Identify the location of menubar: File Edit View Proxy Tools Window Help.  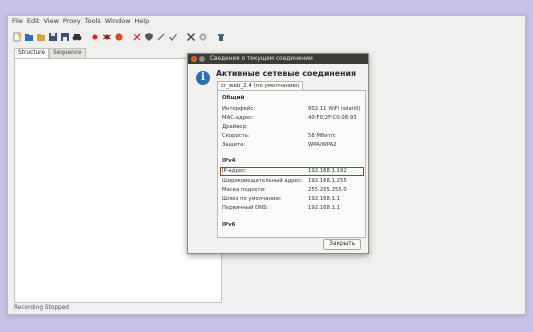
(266, 21).